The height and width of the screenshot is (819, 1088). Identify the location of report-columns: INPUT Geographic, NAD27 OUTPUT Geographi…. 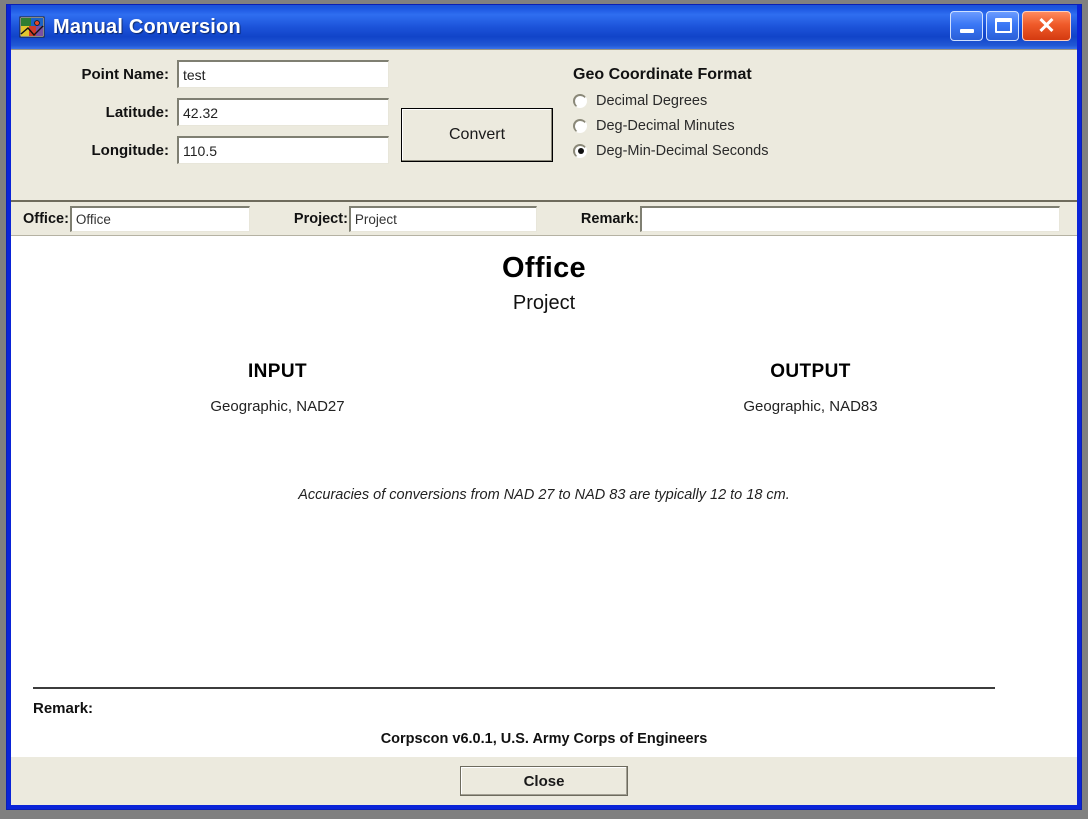
(544, 388).